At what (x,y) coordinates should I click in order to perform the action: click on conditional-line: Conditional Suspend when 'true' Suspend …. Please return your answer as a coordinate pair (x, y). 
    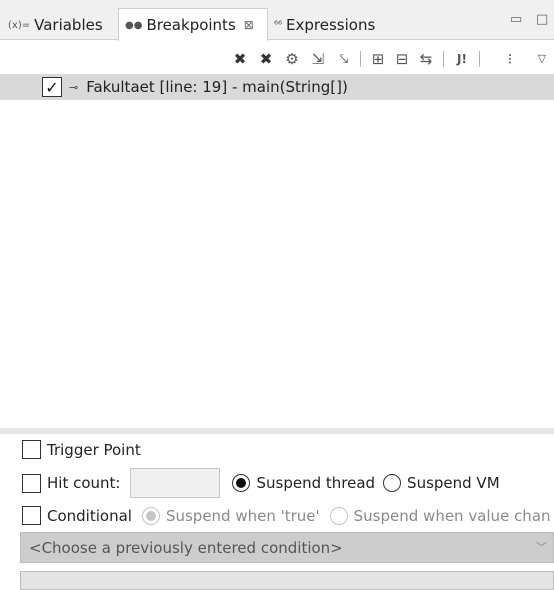
    Looking at the image, I should click on (286, 515).